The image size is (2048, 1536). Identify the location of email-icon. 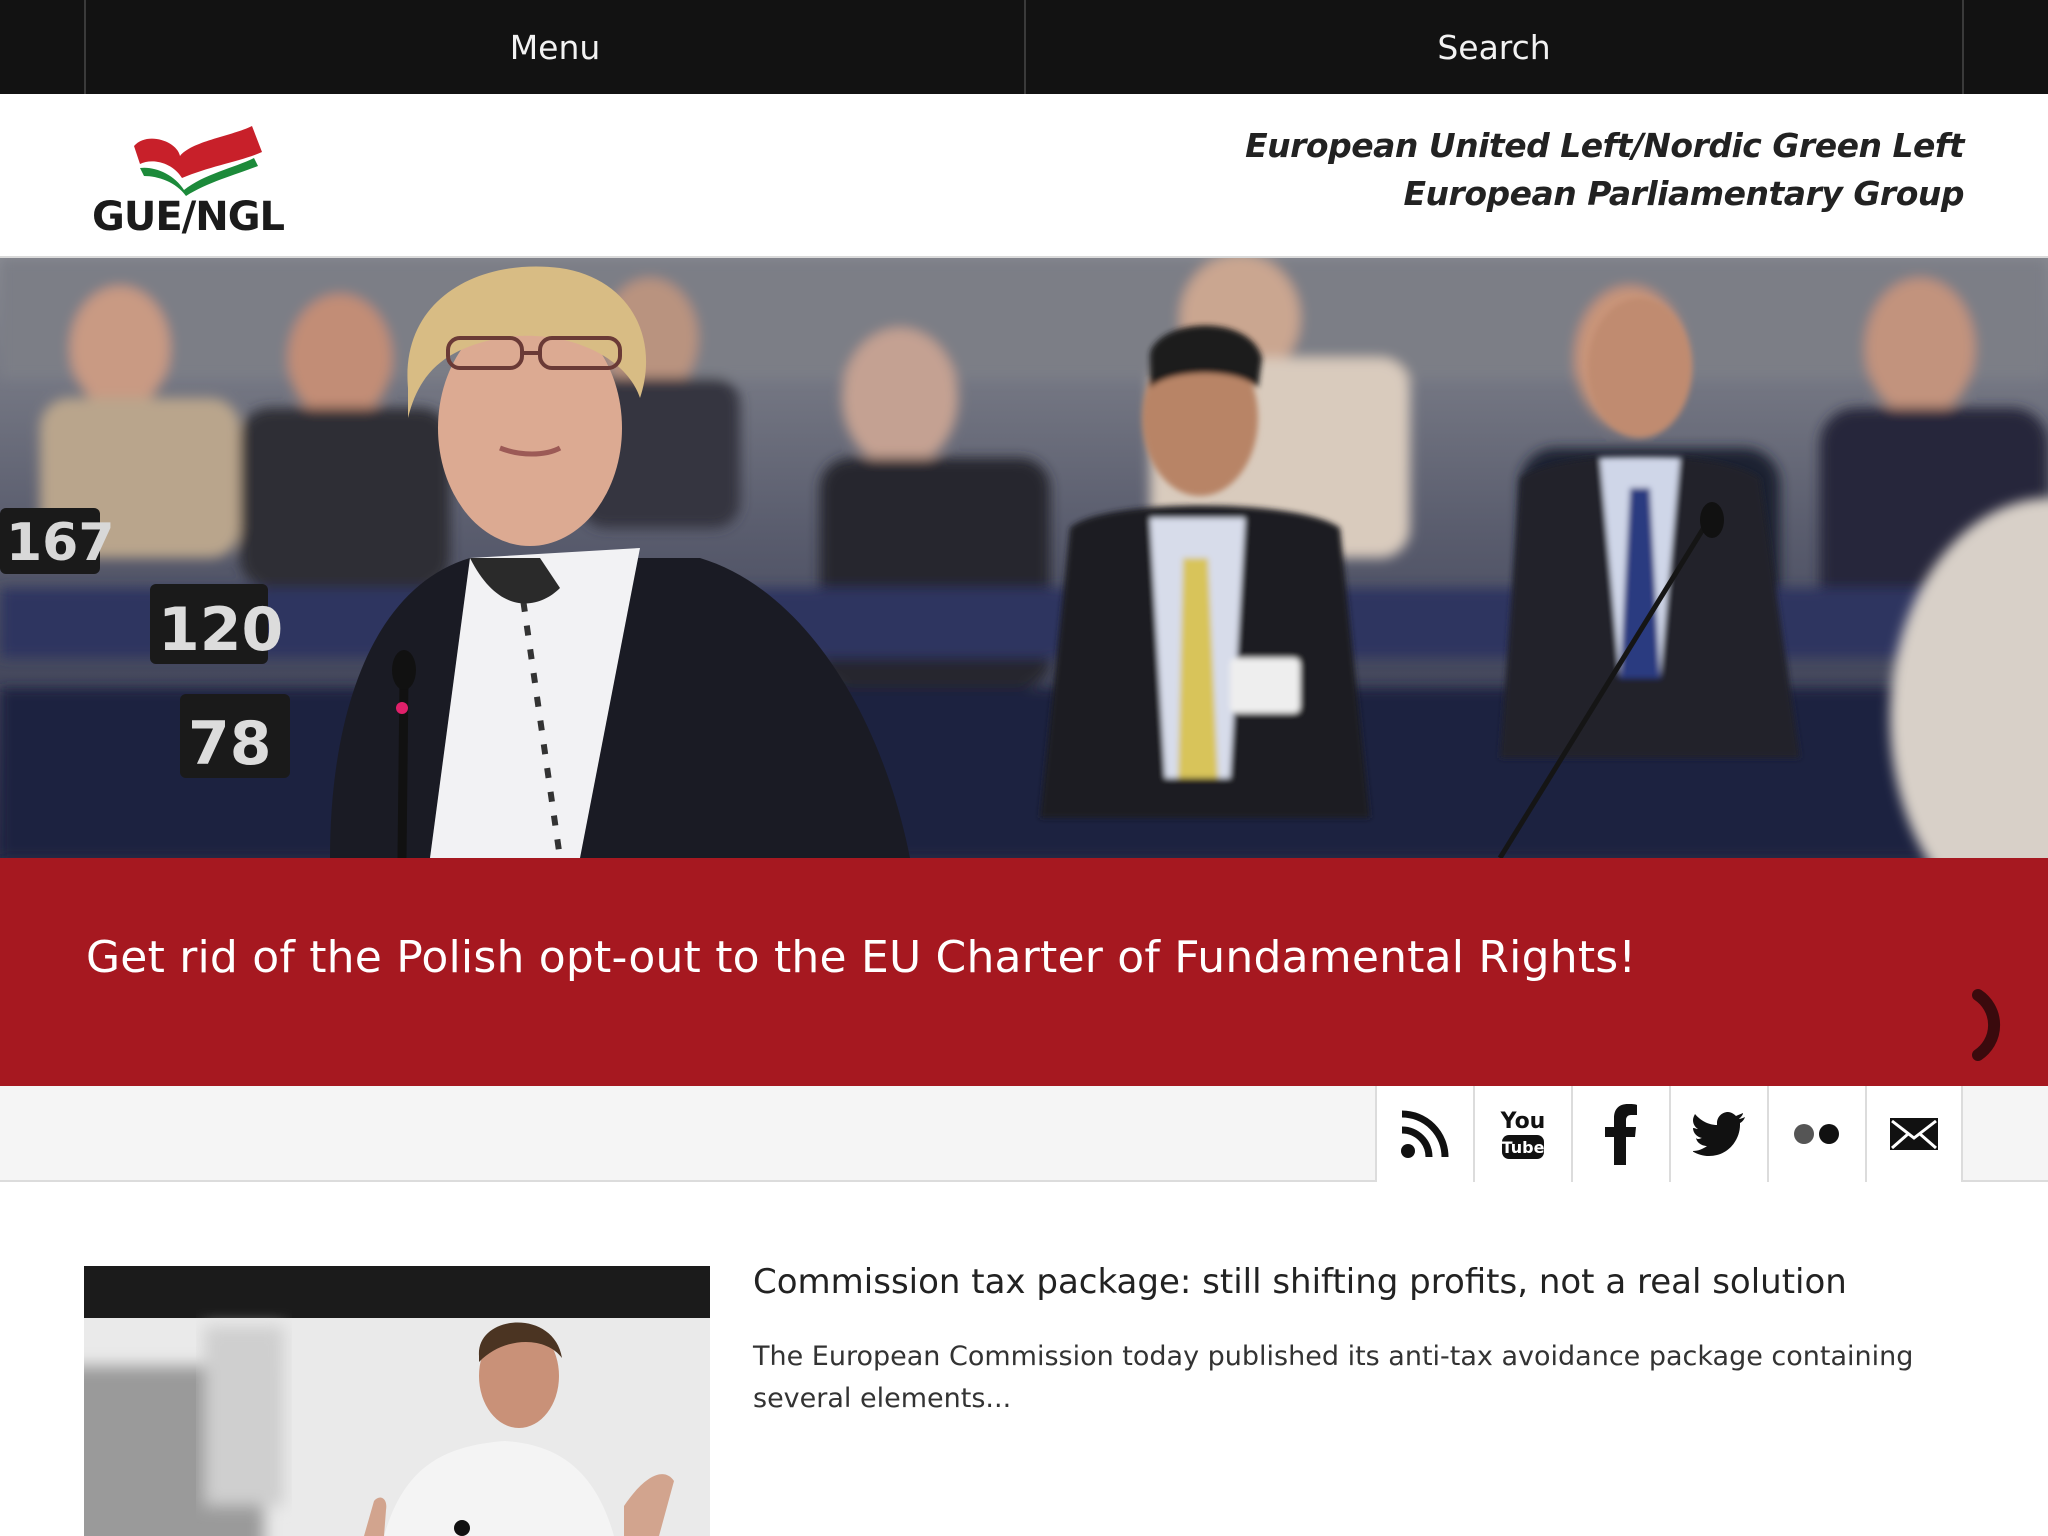
(1914, 1134).